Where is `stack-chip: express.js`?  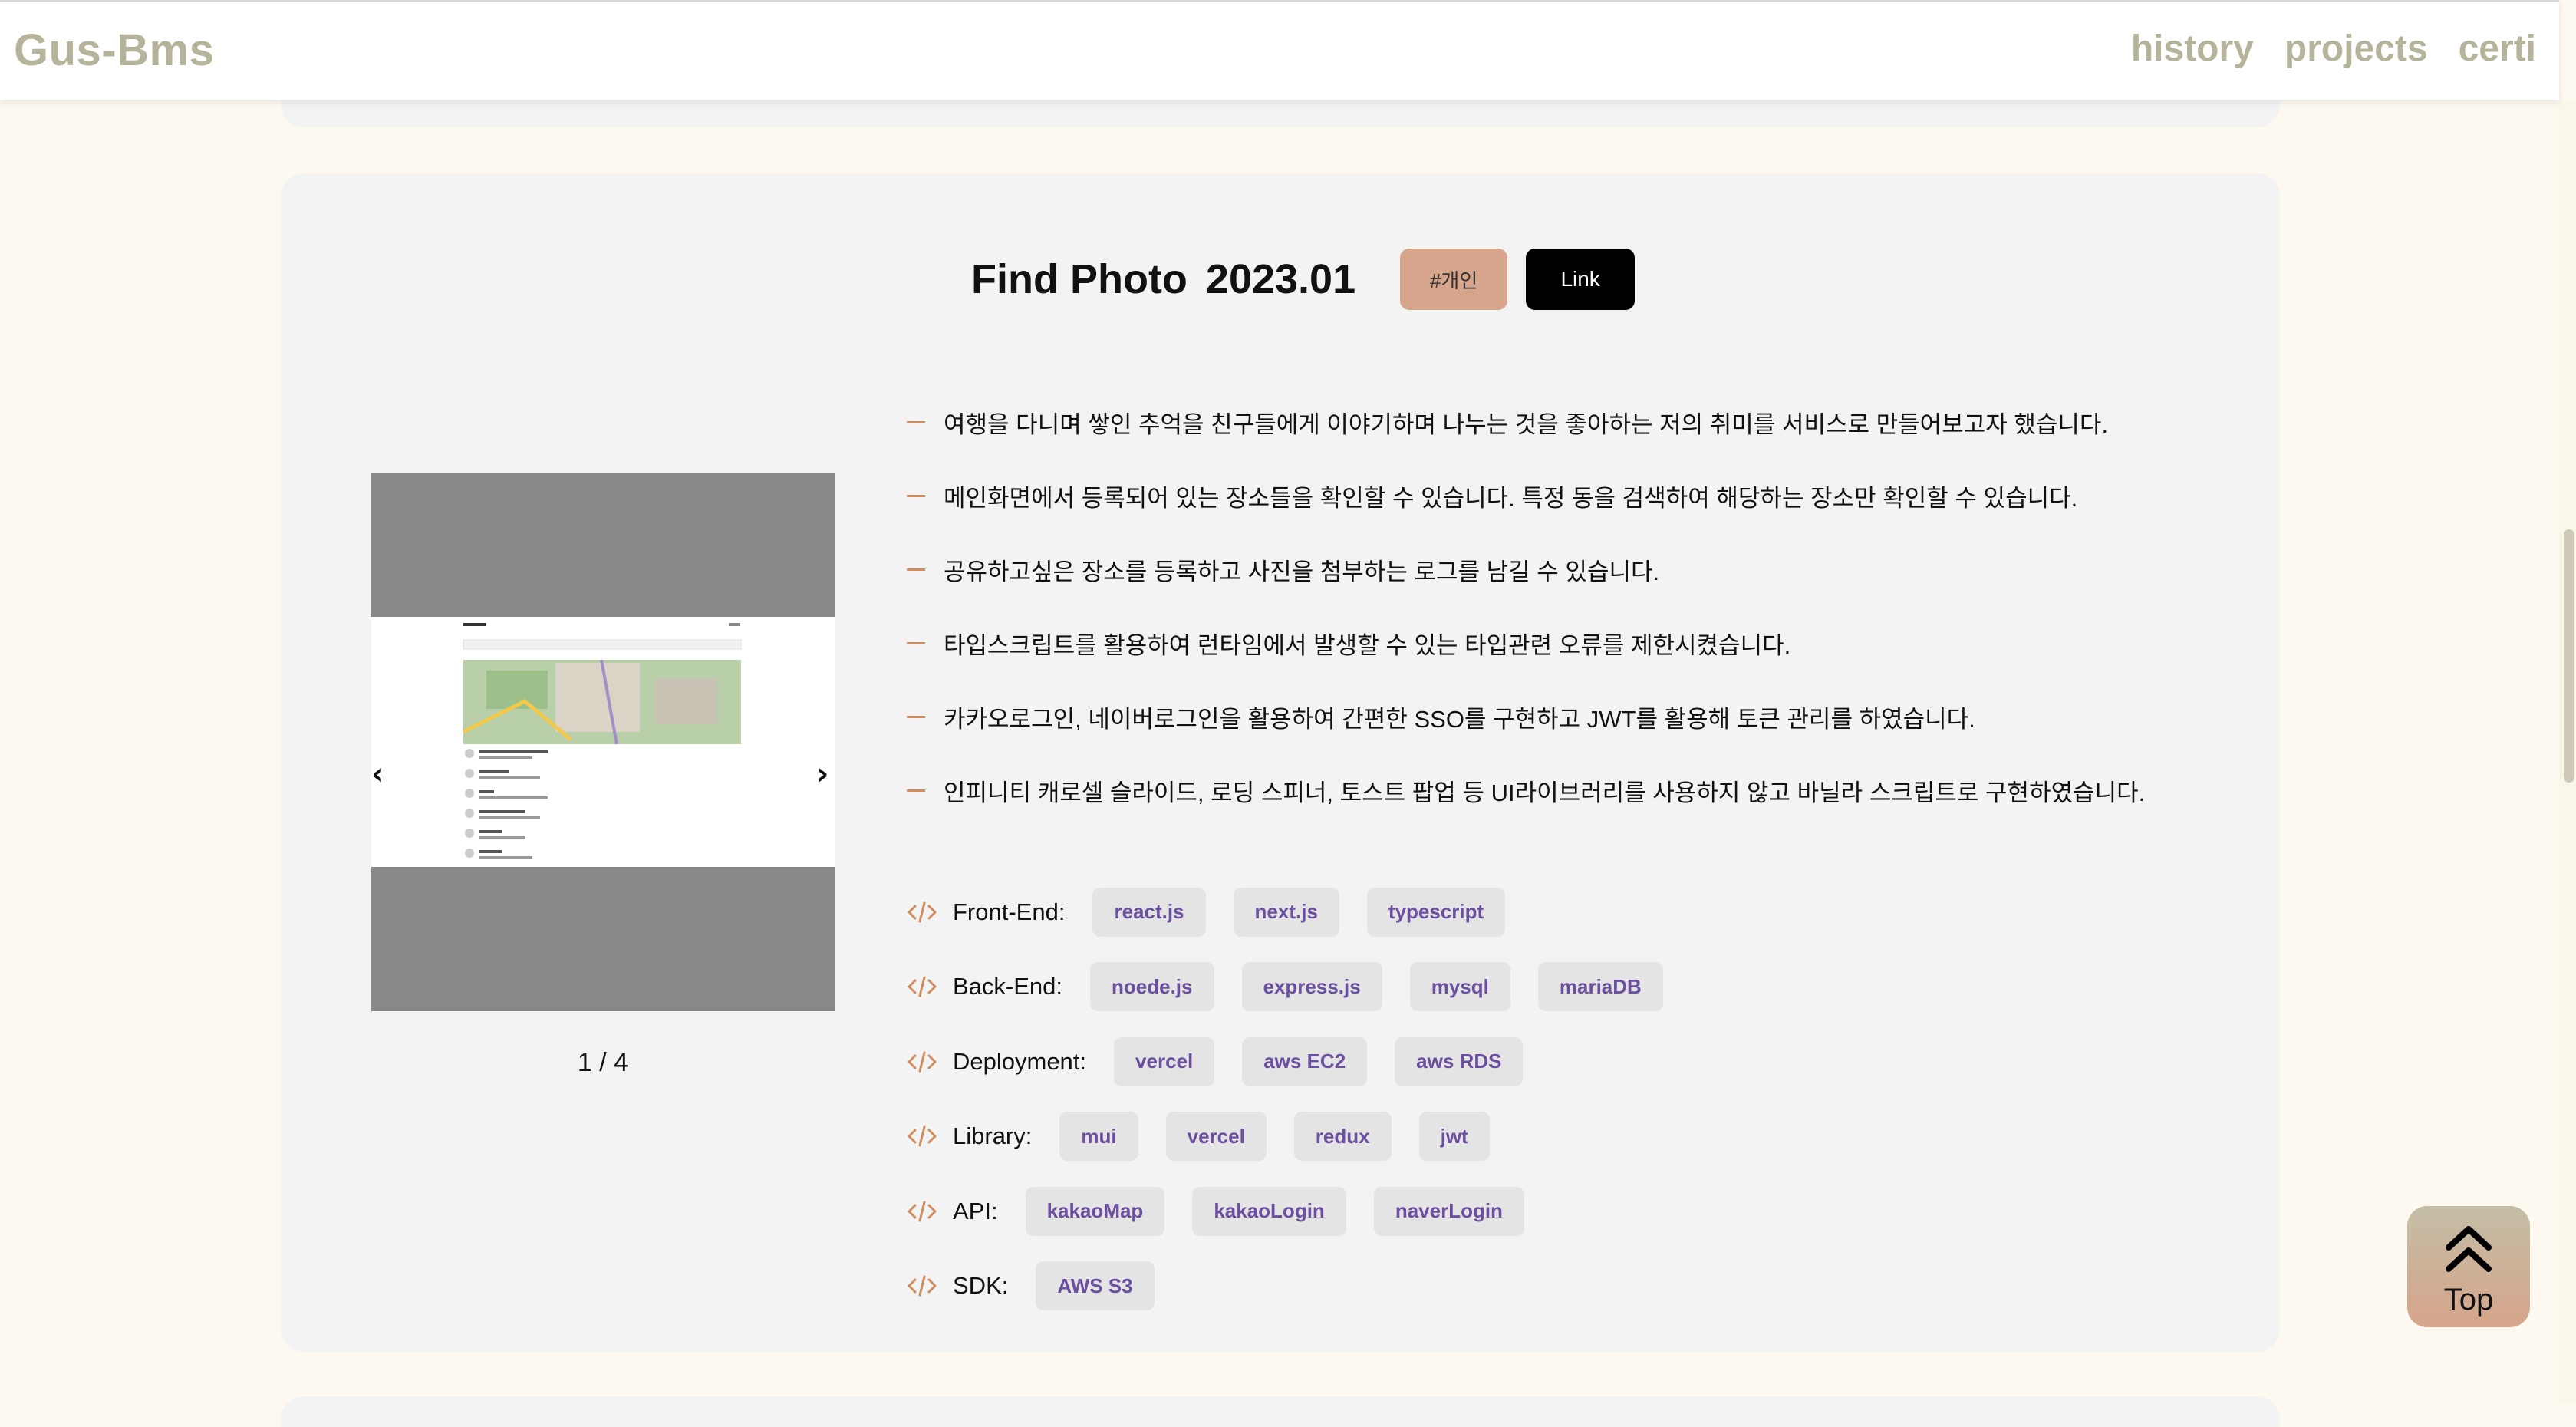
stack-chip: express.js is located at coordinates (1311, 987).